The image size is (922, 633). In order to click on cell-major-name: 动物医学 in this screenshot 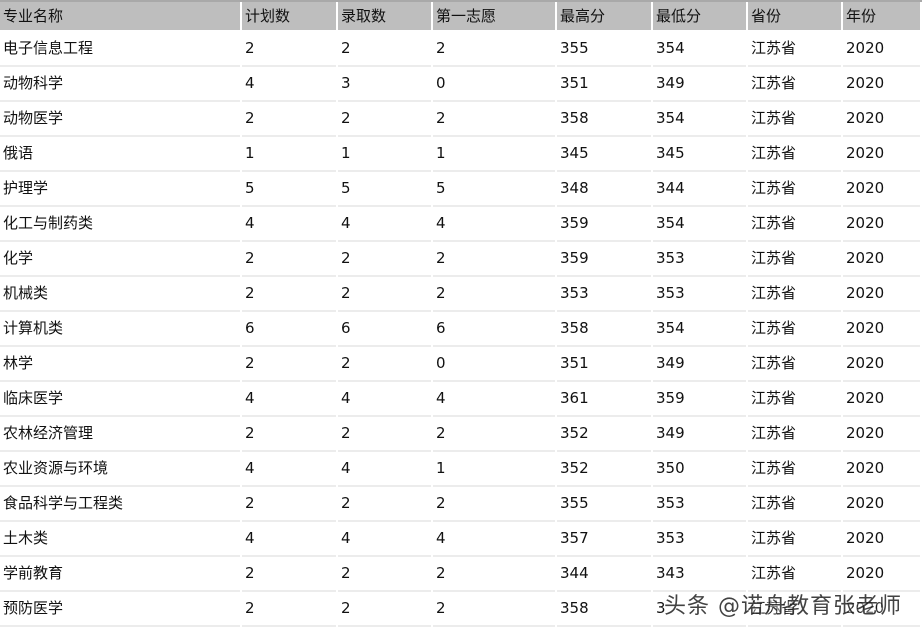, I will do `click(120, 119)`.